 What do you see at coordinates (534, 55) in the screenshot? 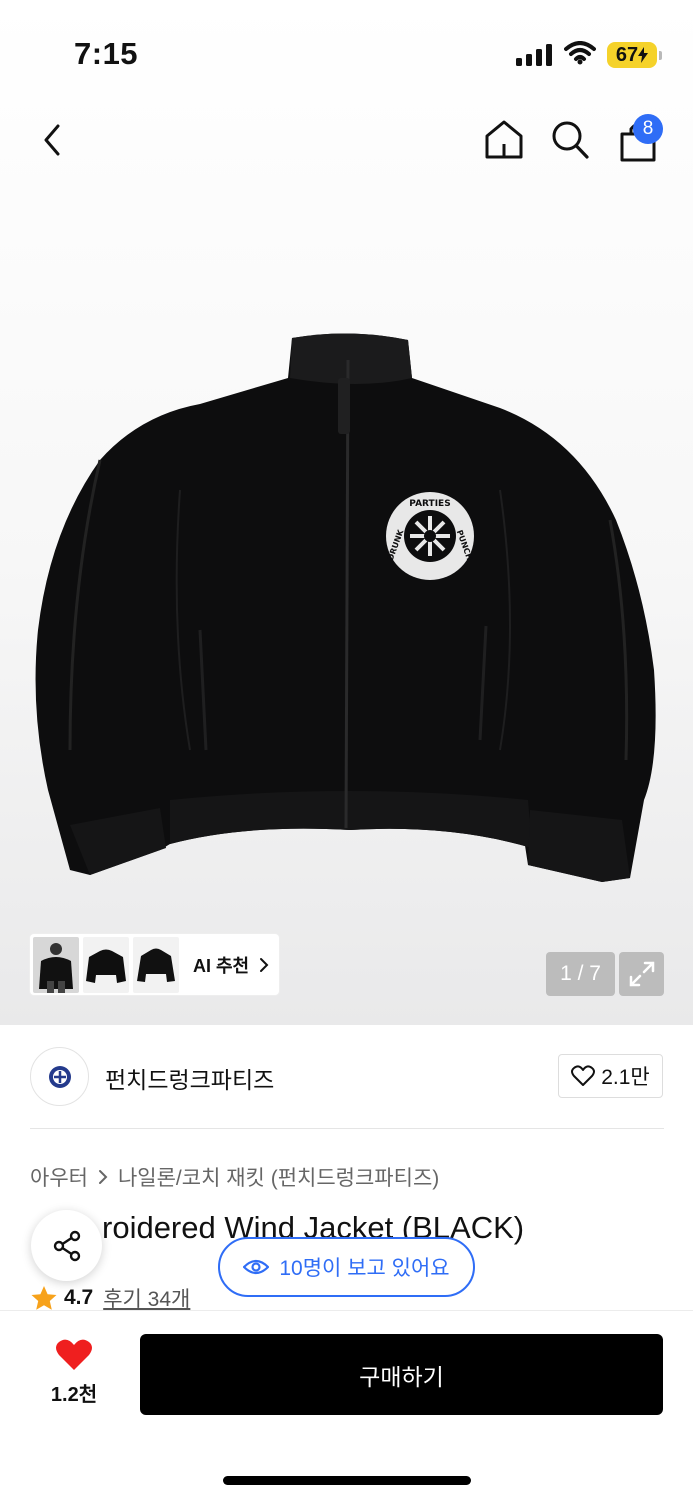
I see `cellular-signal-icon` at bounding box center [534, 55].